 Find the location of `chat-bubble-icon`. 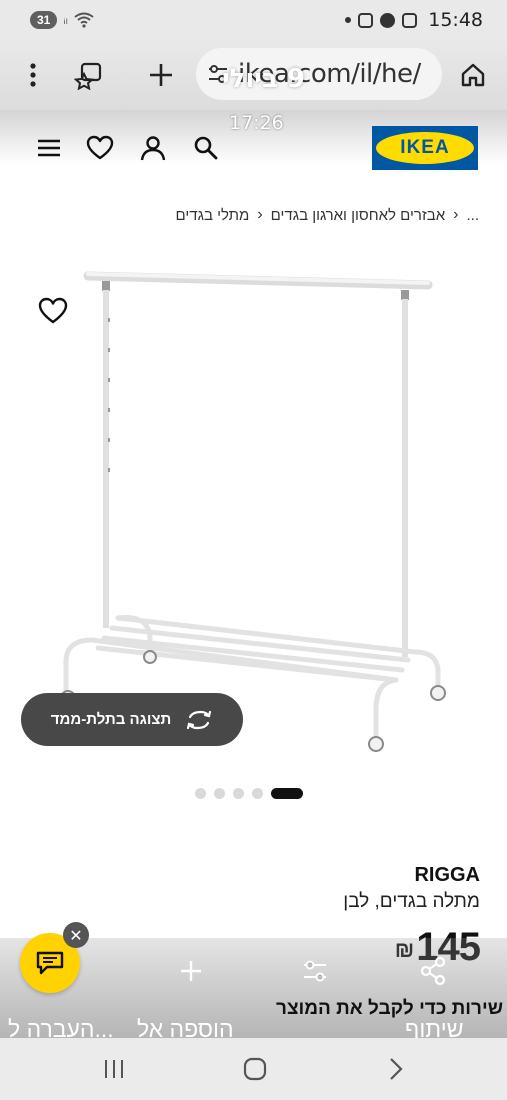

chat-bubble-icon is located at coordinates (50, 963).